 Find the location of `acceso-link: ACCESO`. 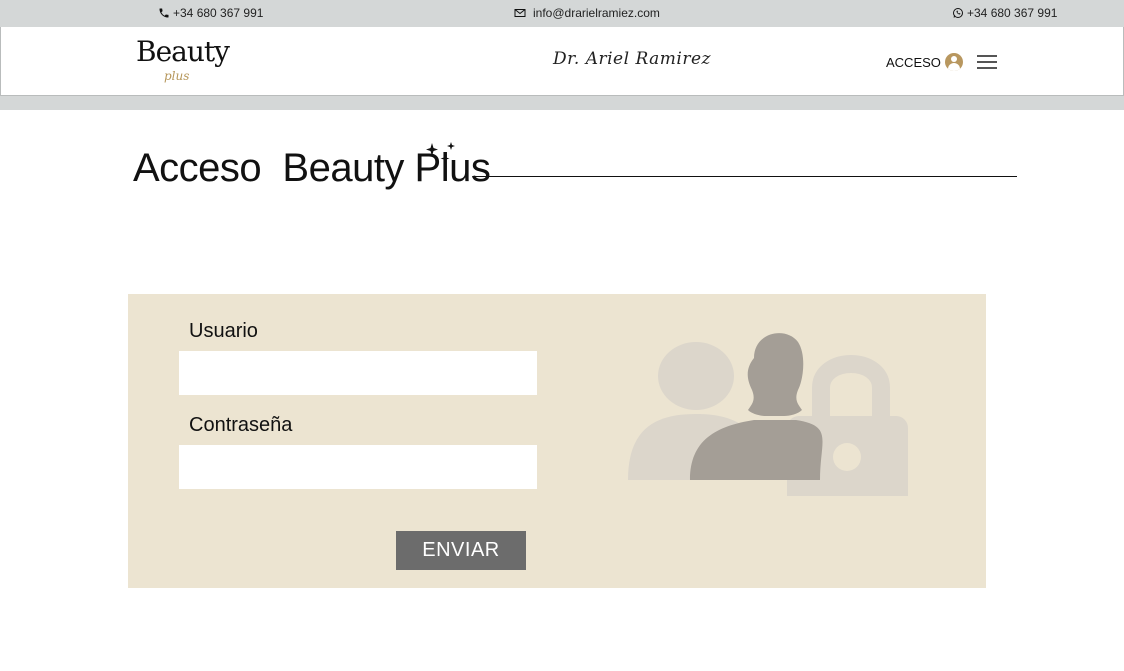

acceso-link: ACCESO is located at coordinates (924, 62).